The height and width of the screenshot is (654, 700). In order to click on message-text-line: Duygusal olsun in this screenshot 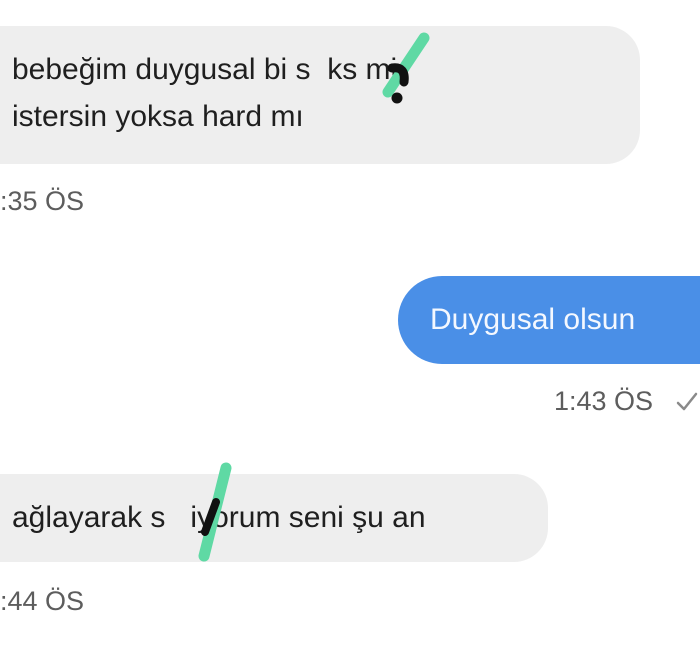, I will do `click(533, 319)`.